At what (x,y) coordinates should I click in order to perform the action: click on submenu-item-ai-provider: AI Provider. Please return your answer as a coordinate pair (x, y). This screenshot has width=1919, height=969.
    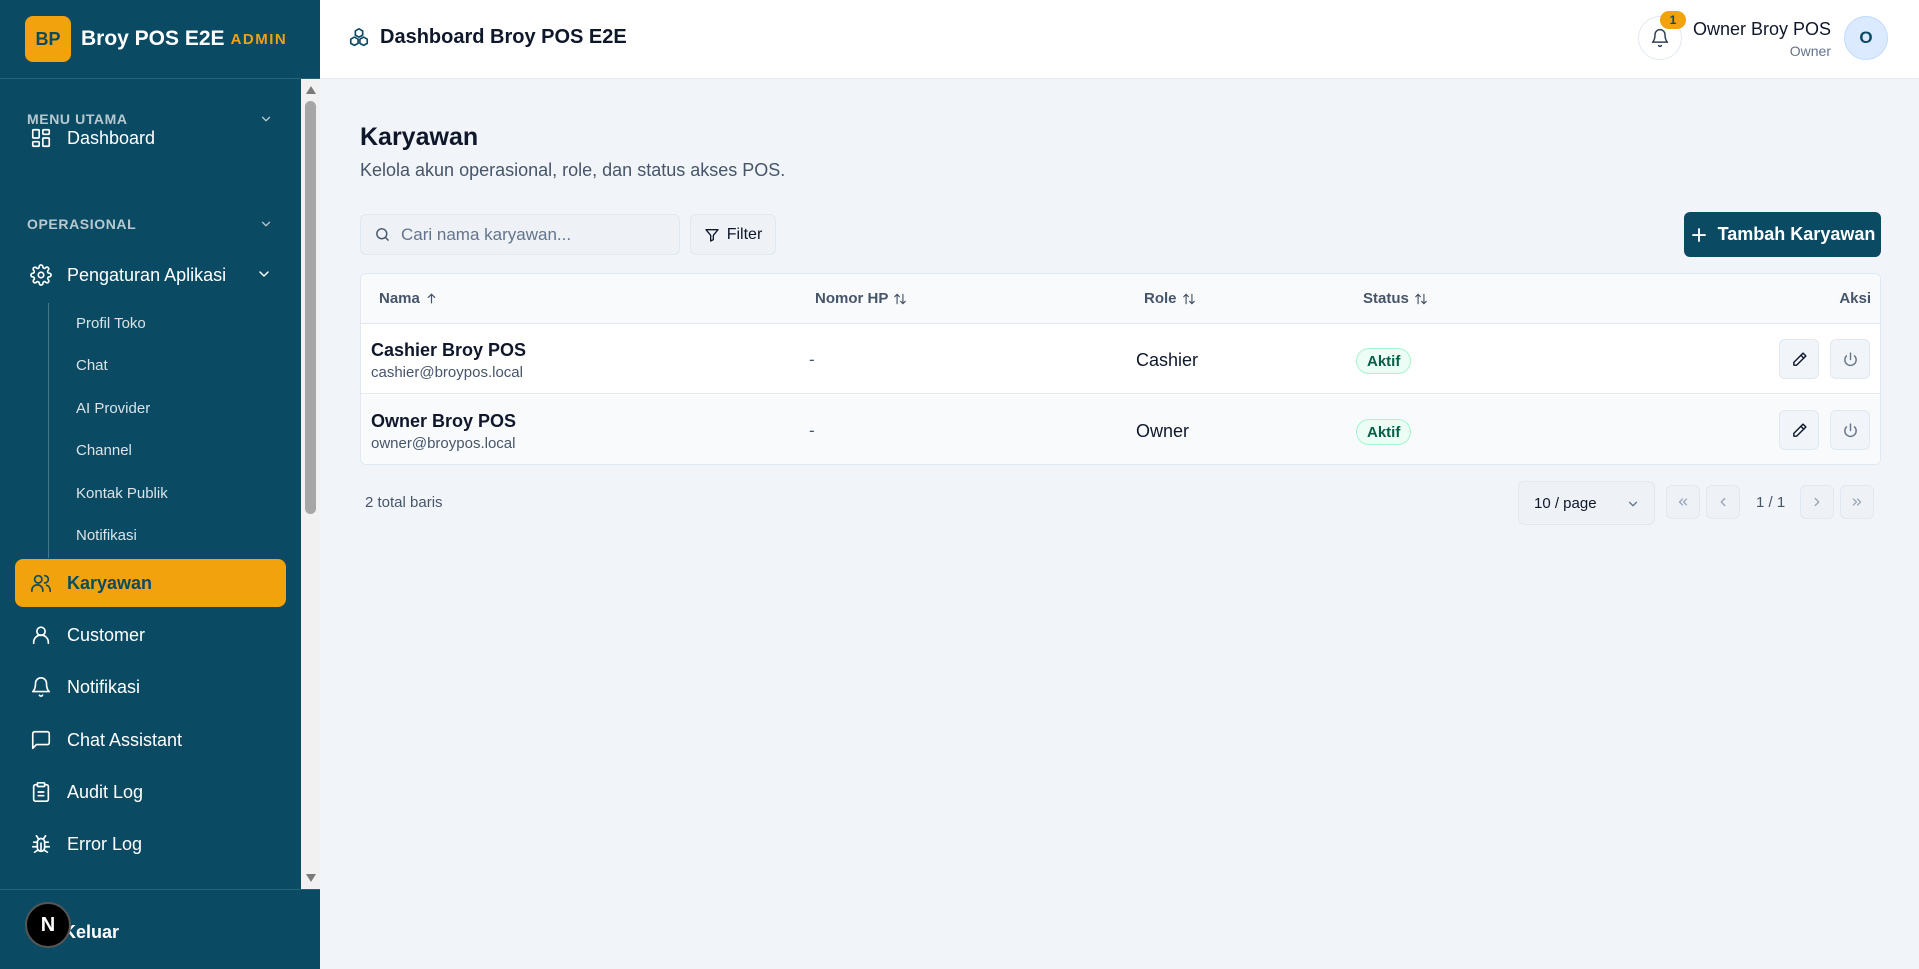
    Looking at the image, I should click on (113, 408).